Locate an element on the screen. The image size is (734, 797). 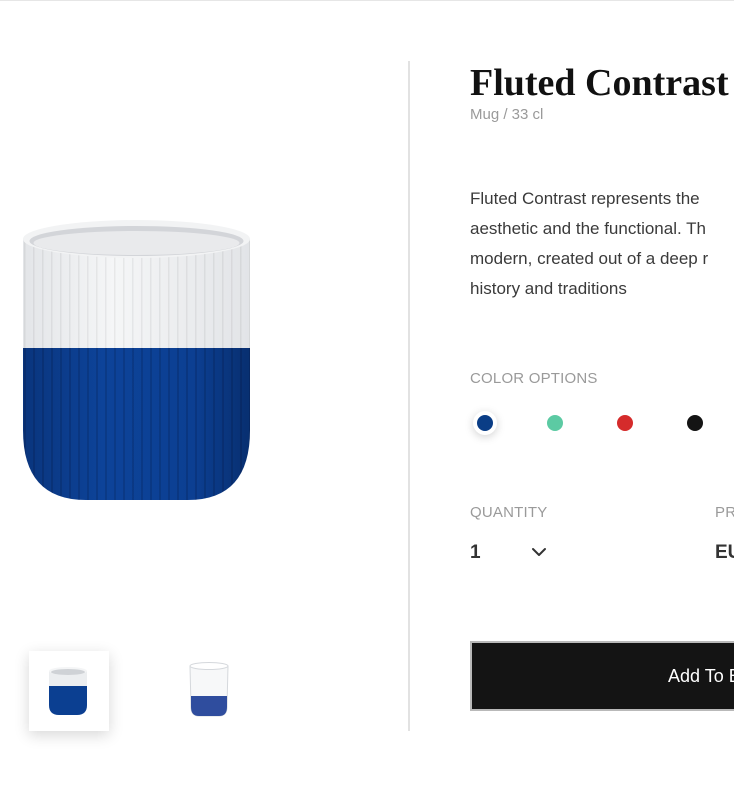
color-options-label: COLOR OPTIONS is located at coordinates (534, 378).